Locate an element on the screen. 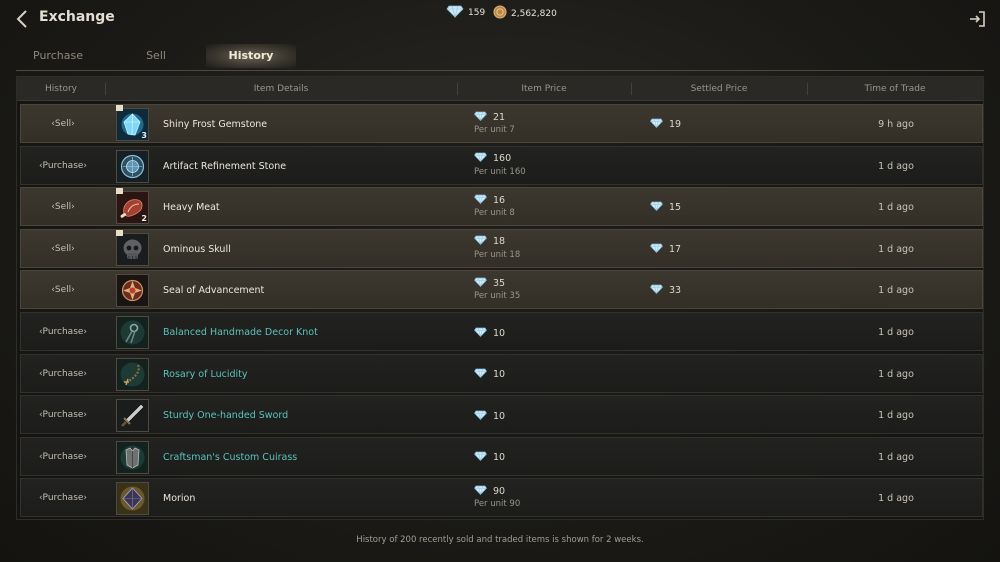 This screenshot has height=562, width=1000. item-name: Balanced Handmade Decor Knot is located at coordinates (240, 332).